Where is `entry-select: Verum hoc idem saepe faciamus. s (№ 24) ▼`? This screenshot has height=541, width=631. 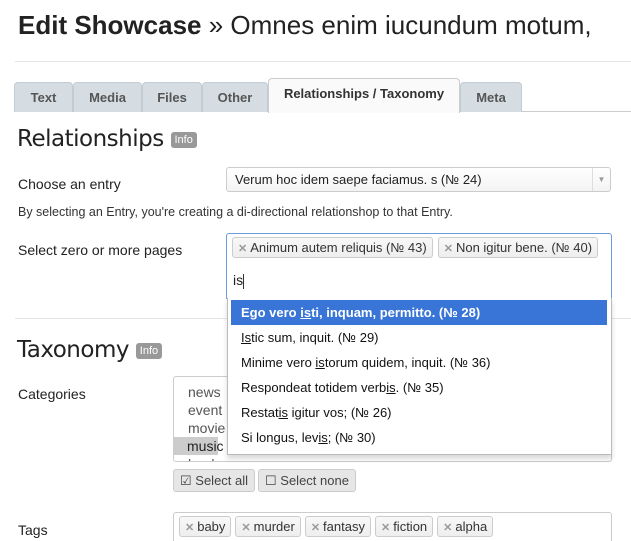 entry-select: Verum hoc idem saepe faciamus. s (№ 24) ▼ is located at coordinates (418, 179).